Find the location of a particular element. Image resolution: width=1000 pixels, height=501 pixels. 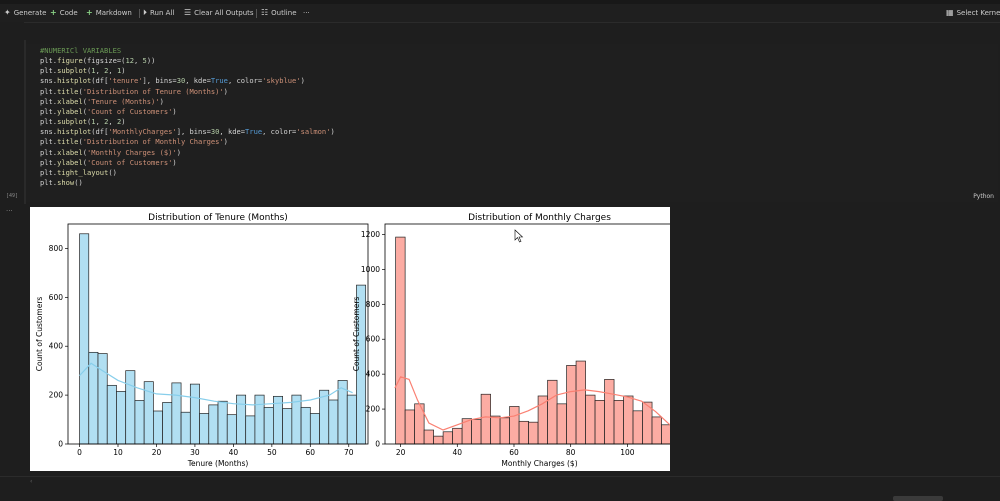

y-tick-label: 1200 is located at coordinates (370, 234).